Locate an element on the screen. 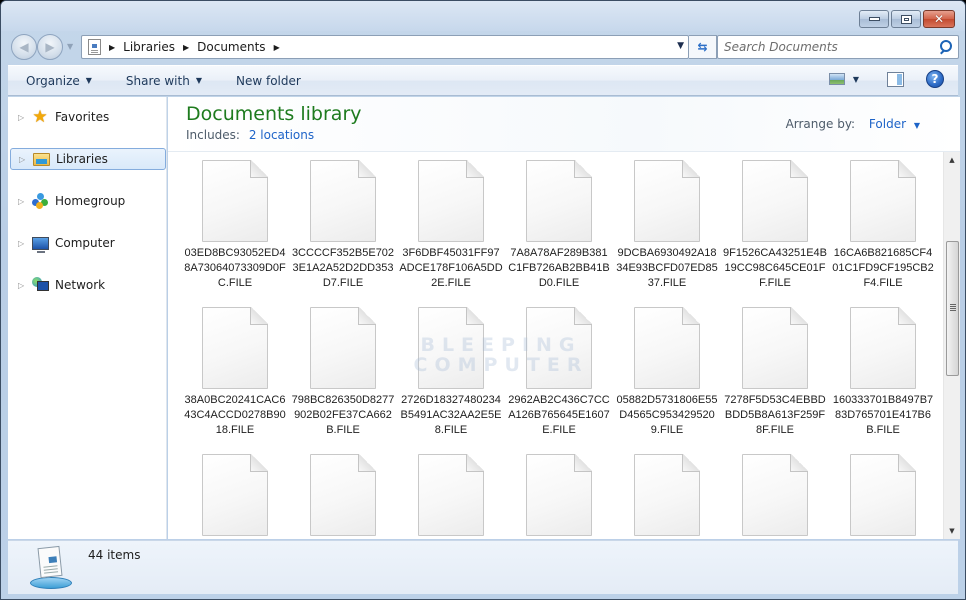  vertical-scrollbar: ▲ ▼ is located at coordinates (951, 345).